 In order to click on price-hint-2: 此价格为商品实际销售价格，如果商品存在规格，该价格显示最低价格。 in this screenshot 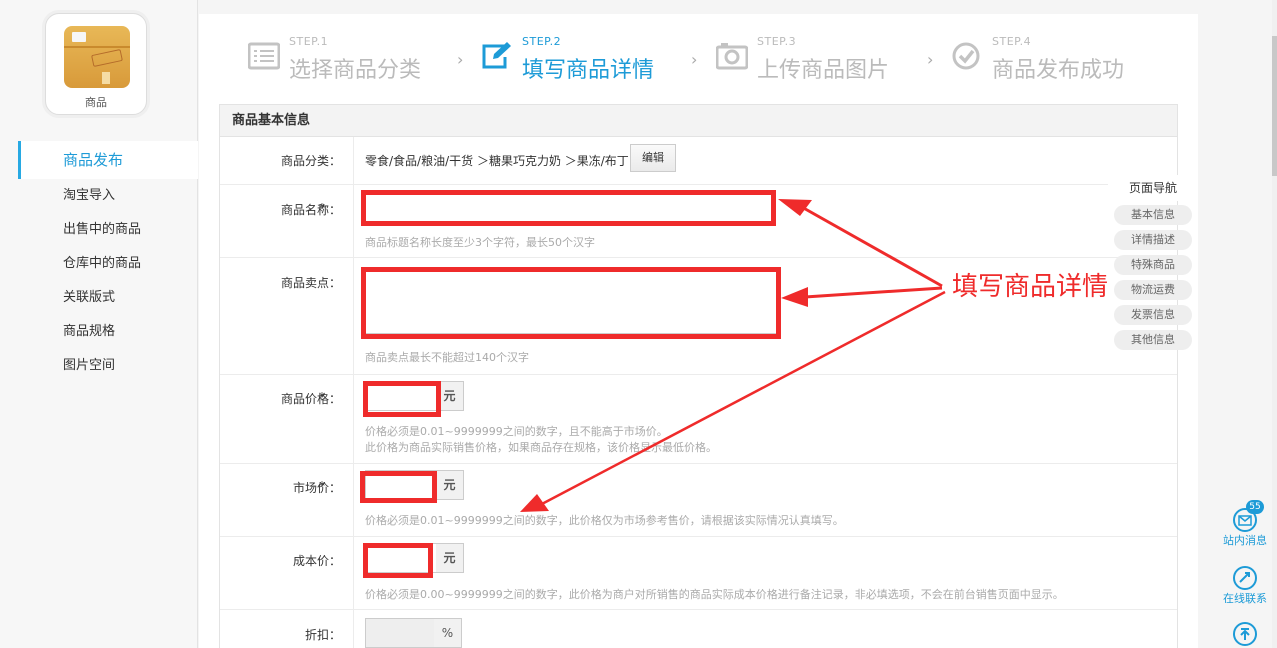, I will do `click(541, 447)`.